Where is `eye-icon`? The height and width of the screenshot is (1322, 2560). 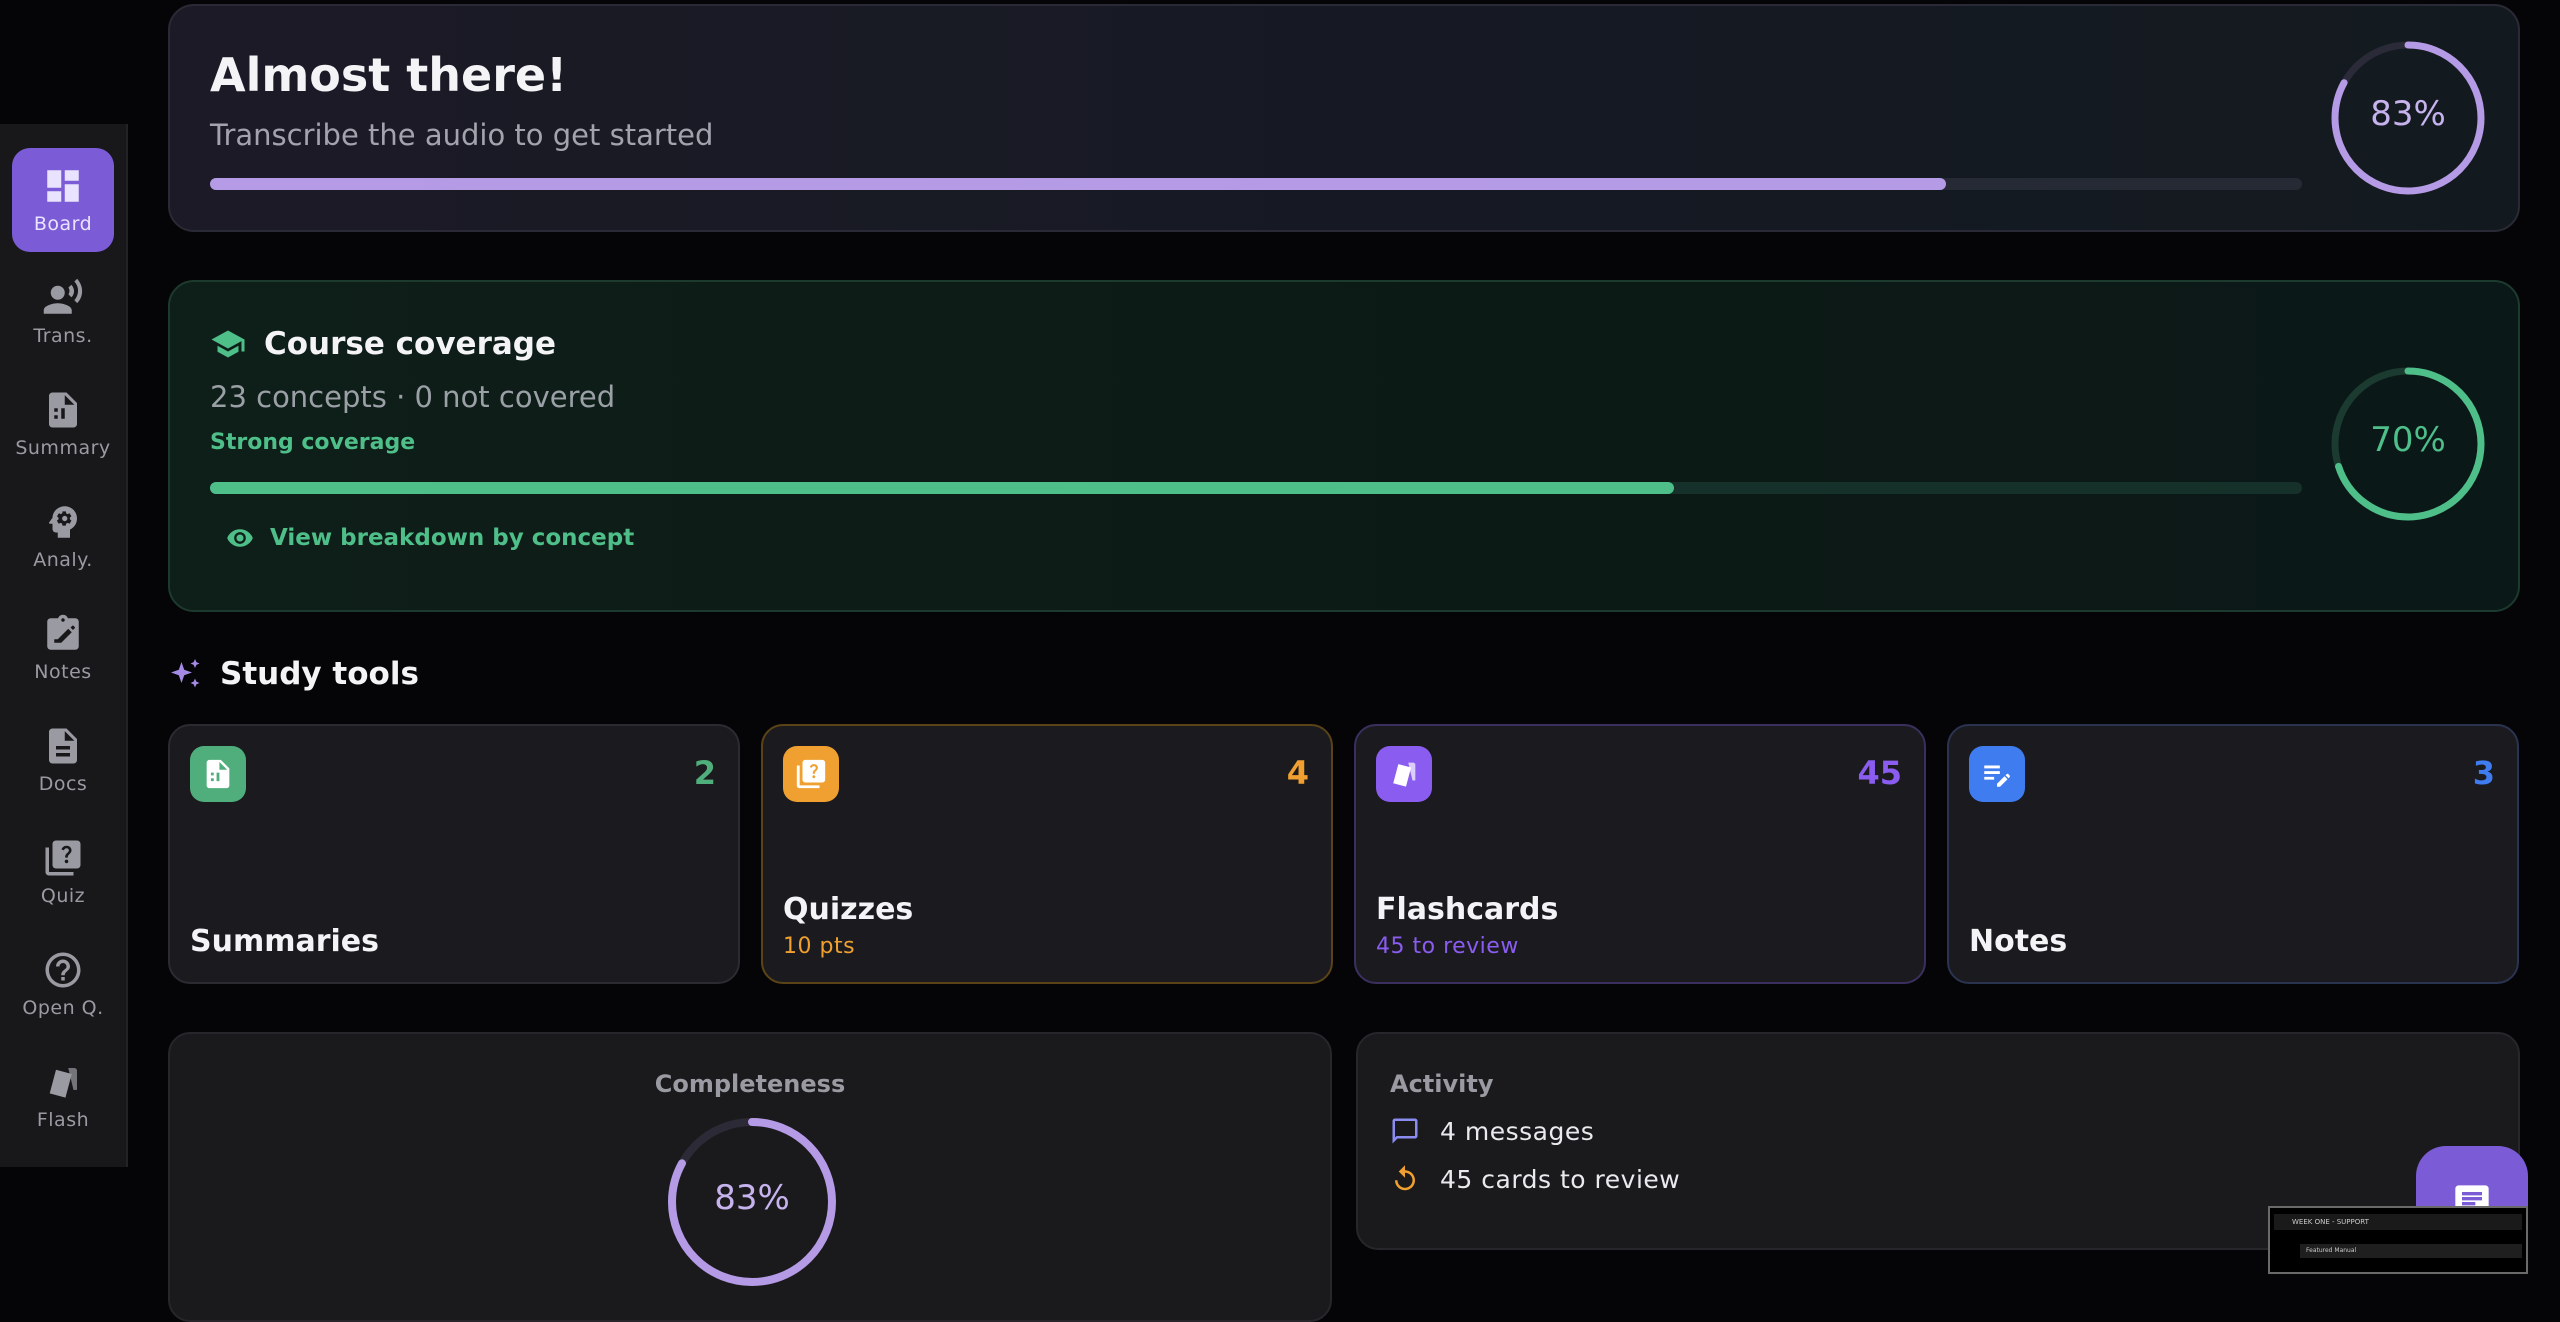
eye-icon is located at coordinates (240, 538).